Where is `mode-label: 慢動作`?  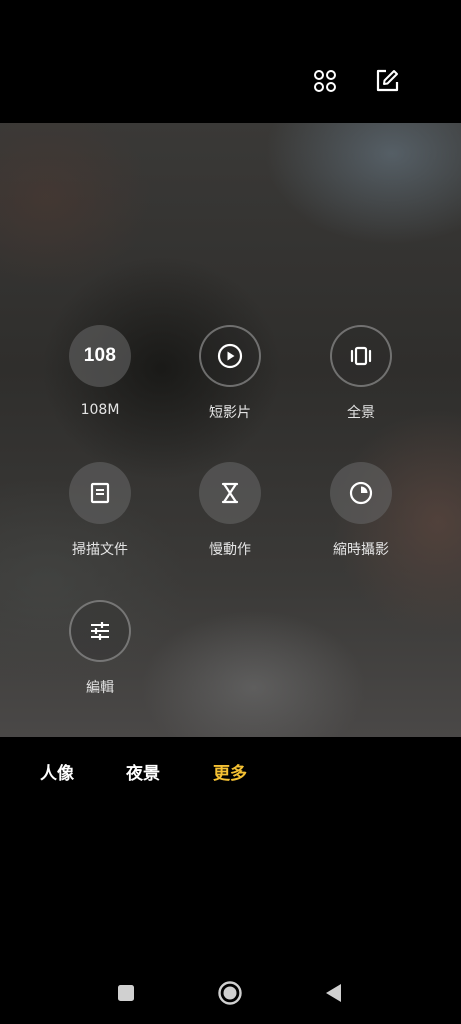
mode-label: 慢動作 is located at coordinates (230, 550).